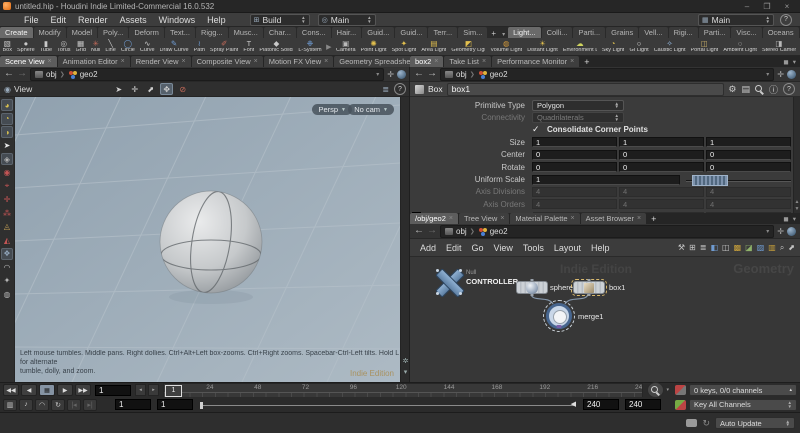 This screenshot has height=433, width=800. What do you see at coordinates (606, 179) in the screenshot?
I see `field-uniform-scale: 1` at bounding box center [606, 179].